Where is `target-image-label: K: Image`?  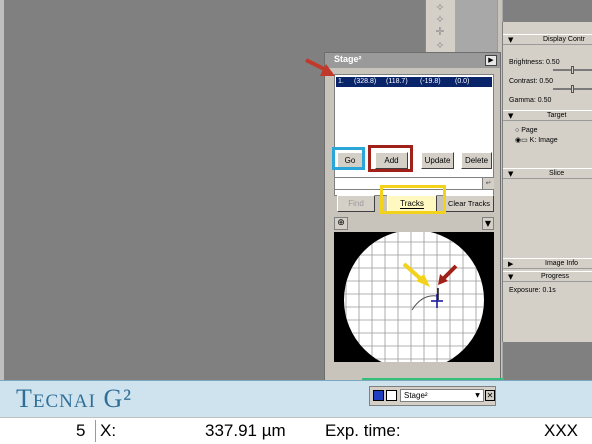 target-image-label: K: Image is located at coordinates (543, 140).